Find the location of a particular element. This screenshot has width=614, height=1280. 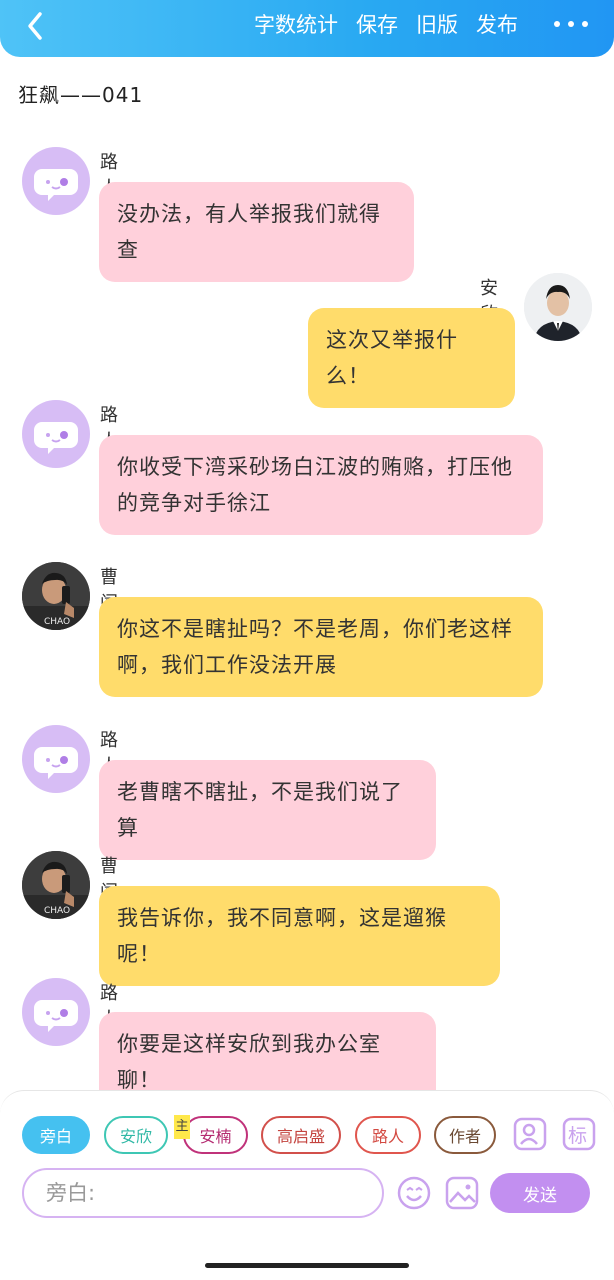

smiley-icon is located at coordinates (414, 1193).